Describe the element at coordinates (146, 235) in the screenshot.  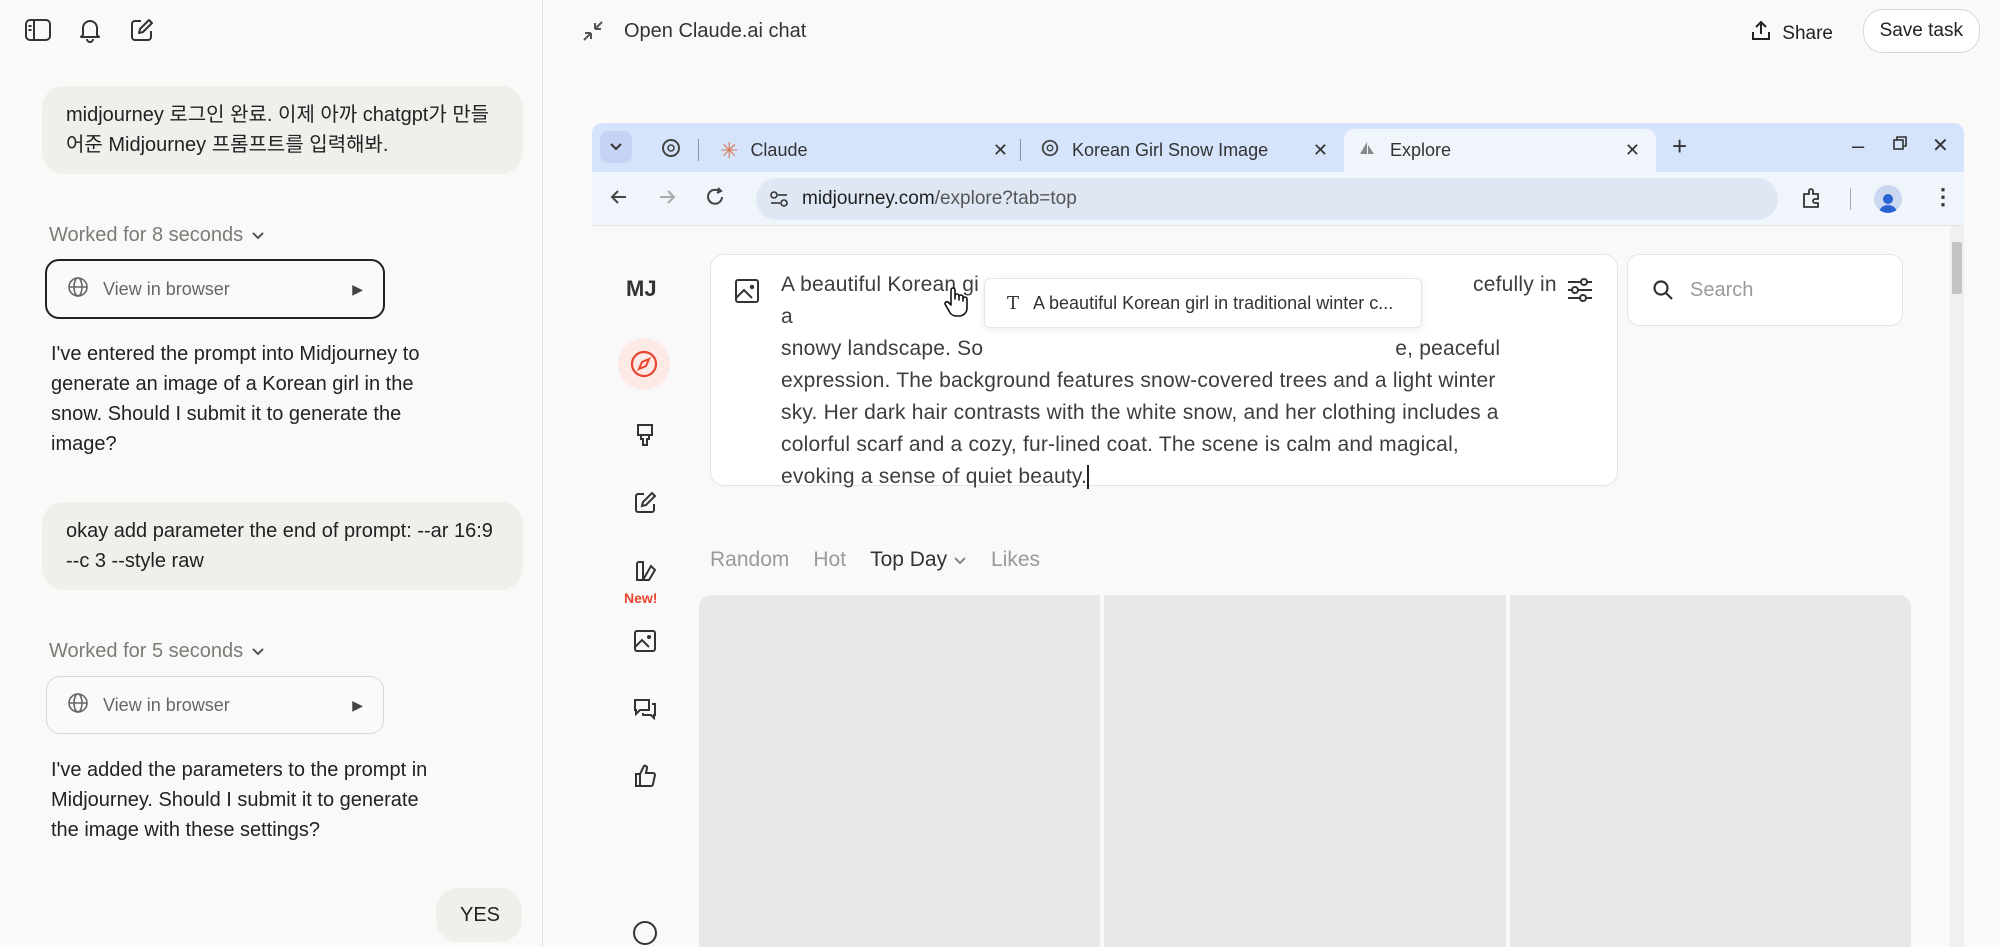
I see `worked-label: Worked for 8 seconds` at that location.